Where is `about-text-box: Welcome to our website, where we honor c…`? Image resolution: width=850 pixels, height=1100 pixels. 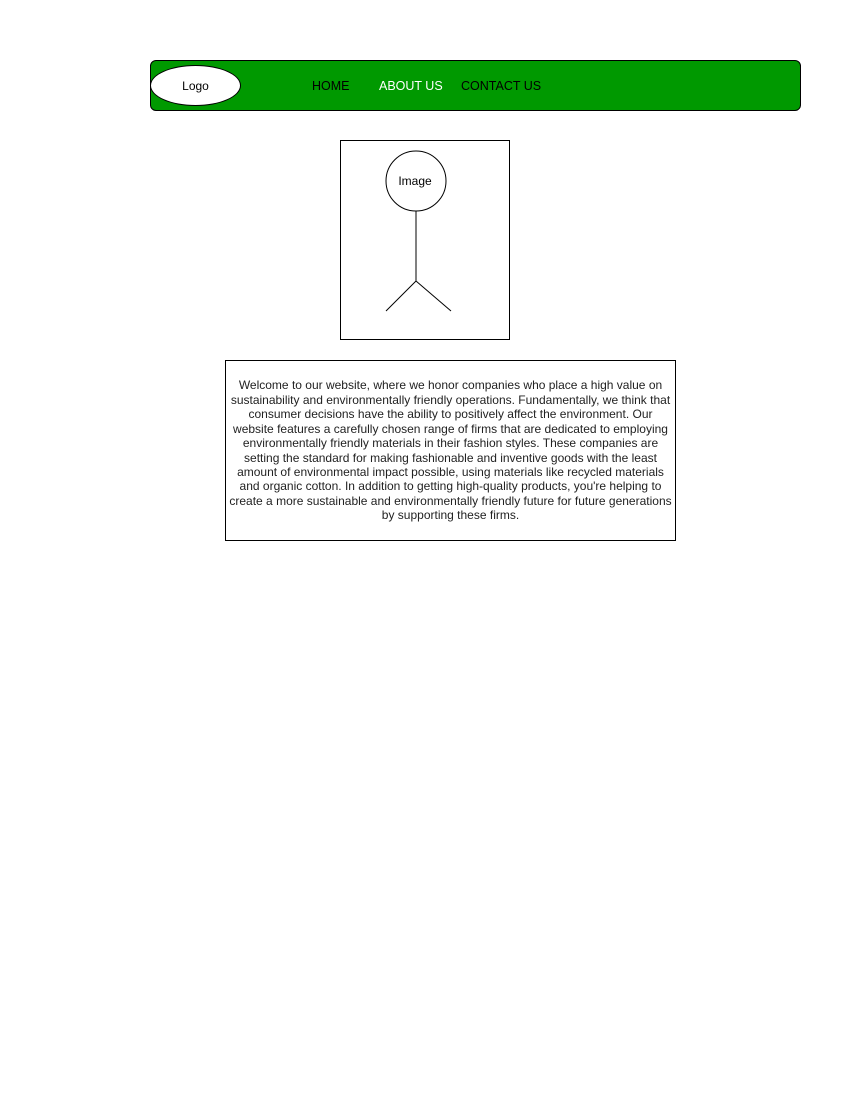
about-text-box: Welcome to our website, where we honor c… is located at coordinates (450, 450).